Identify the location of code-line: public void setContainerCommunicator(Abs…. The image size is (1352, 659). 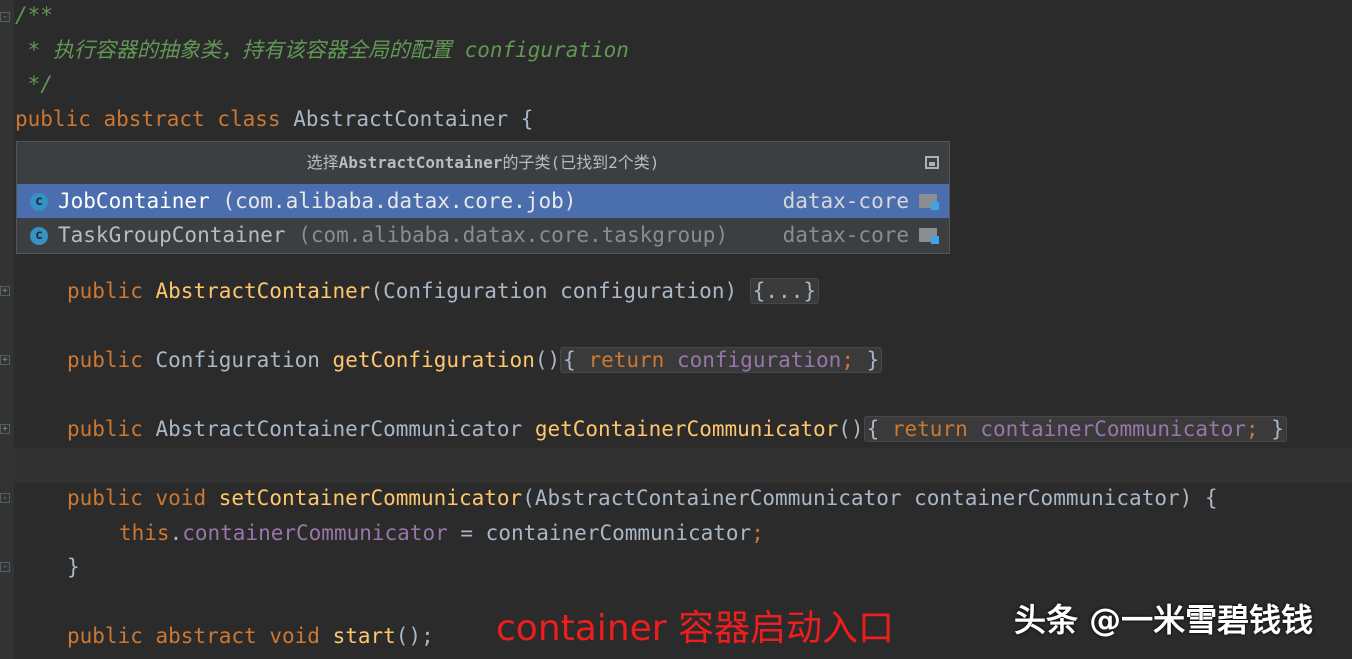
(642, 498).